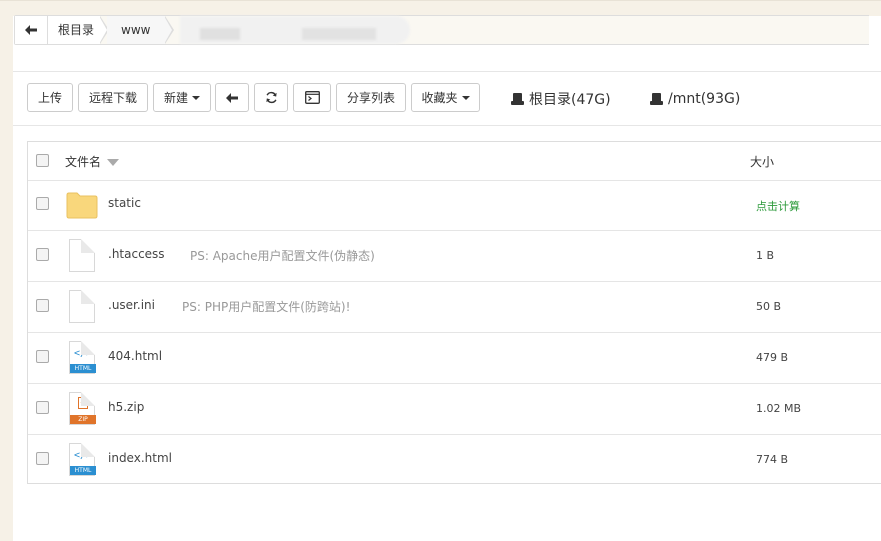 Image resolution: width=881 pixels, height=541 pixels. What do you see at coordinates (454, 307) in the screenshot?
I see `table-row: .user.ini PS: PHP用户配置文件(防跨站)! 50 B` at bounding box center [454, 307].